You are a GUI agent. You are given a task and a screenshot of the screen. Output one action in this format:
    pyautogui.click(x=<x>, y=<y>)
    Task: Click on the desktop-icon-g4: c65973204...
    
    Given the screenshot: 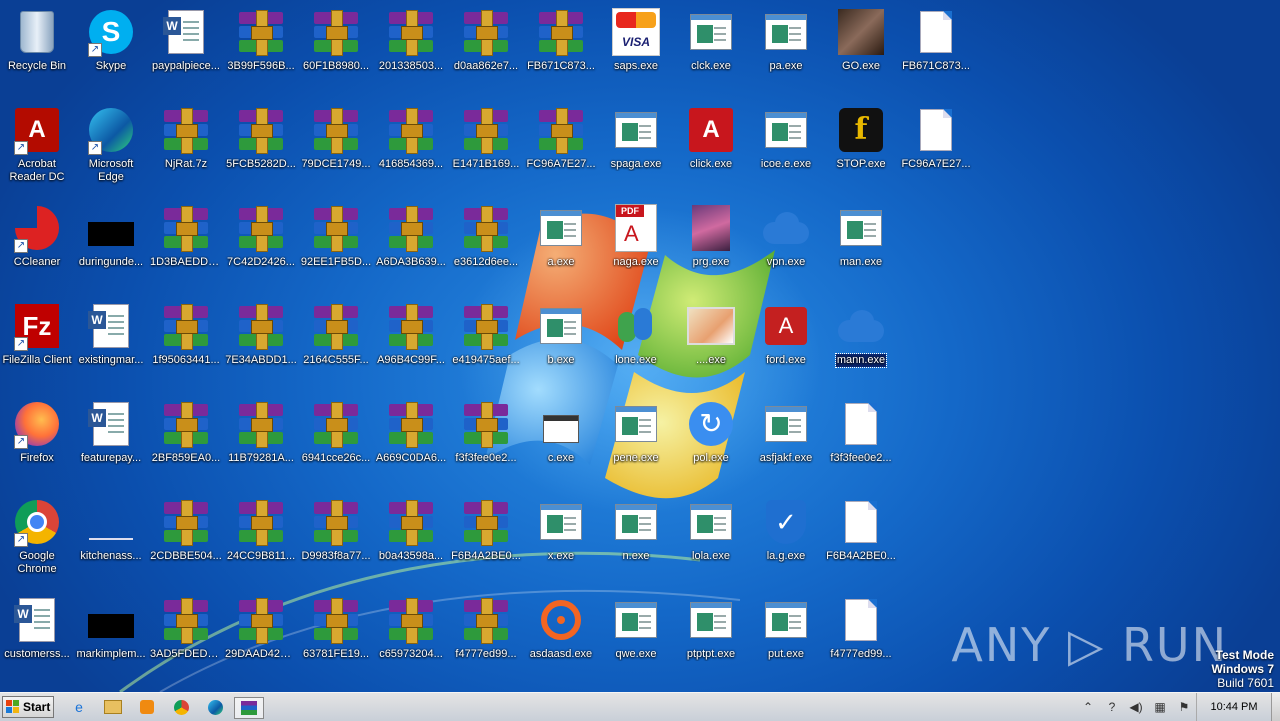 What is the action you would take?
    pyautogui.click(x=411, y=637)
    